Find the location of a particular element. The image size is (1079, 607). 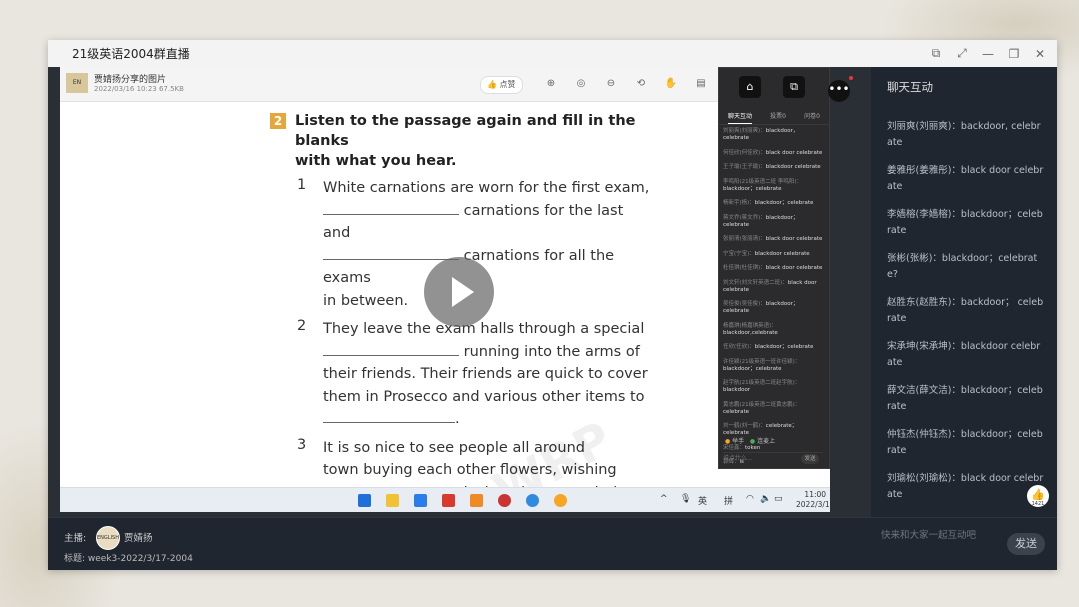

mini-chat-message: 刘一鹤(刘一鹤)：celebrate；celebrate is located at coordinates (773, 430).